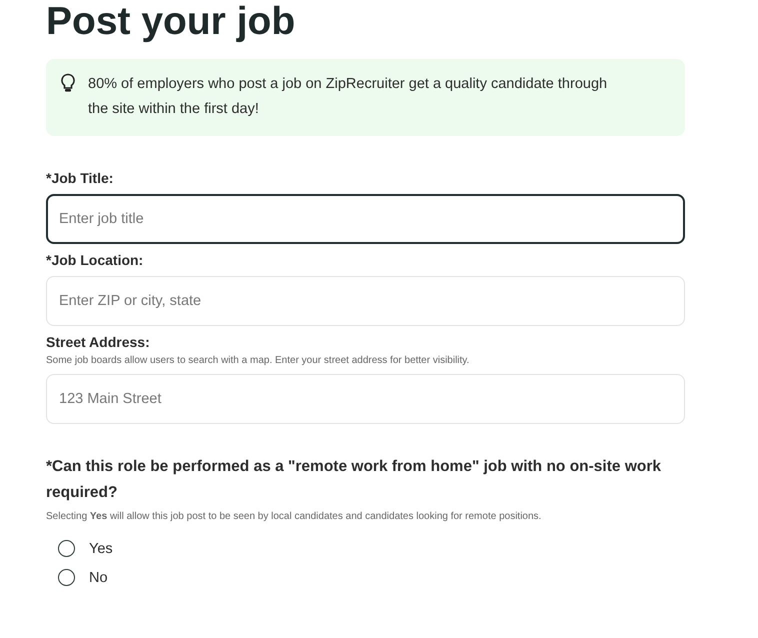 The height and width of the screenshot is (638, 758). Describe the element at coordinates (354, 480) in the screenshot. I see `question-label: *Can this role be performed as a "remote work from home" job with no on-site work required?` at that location.